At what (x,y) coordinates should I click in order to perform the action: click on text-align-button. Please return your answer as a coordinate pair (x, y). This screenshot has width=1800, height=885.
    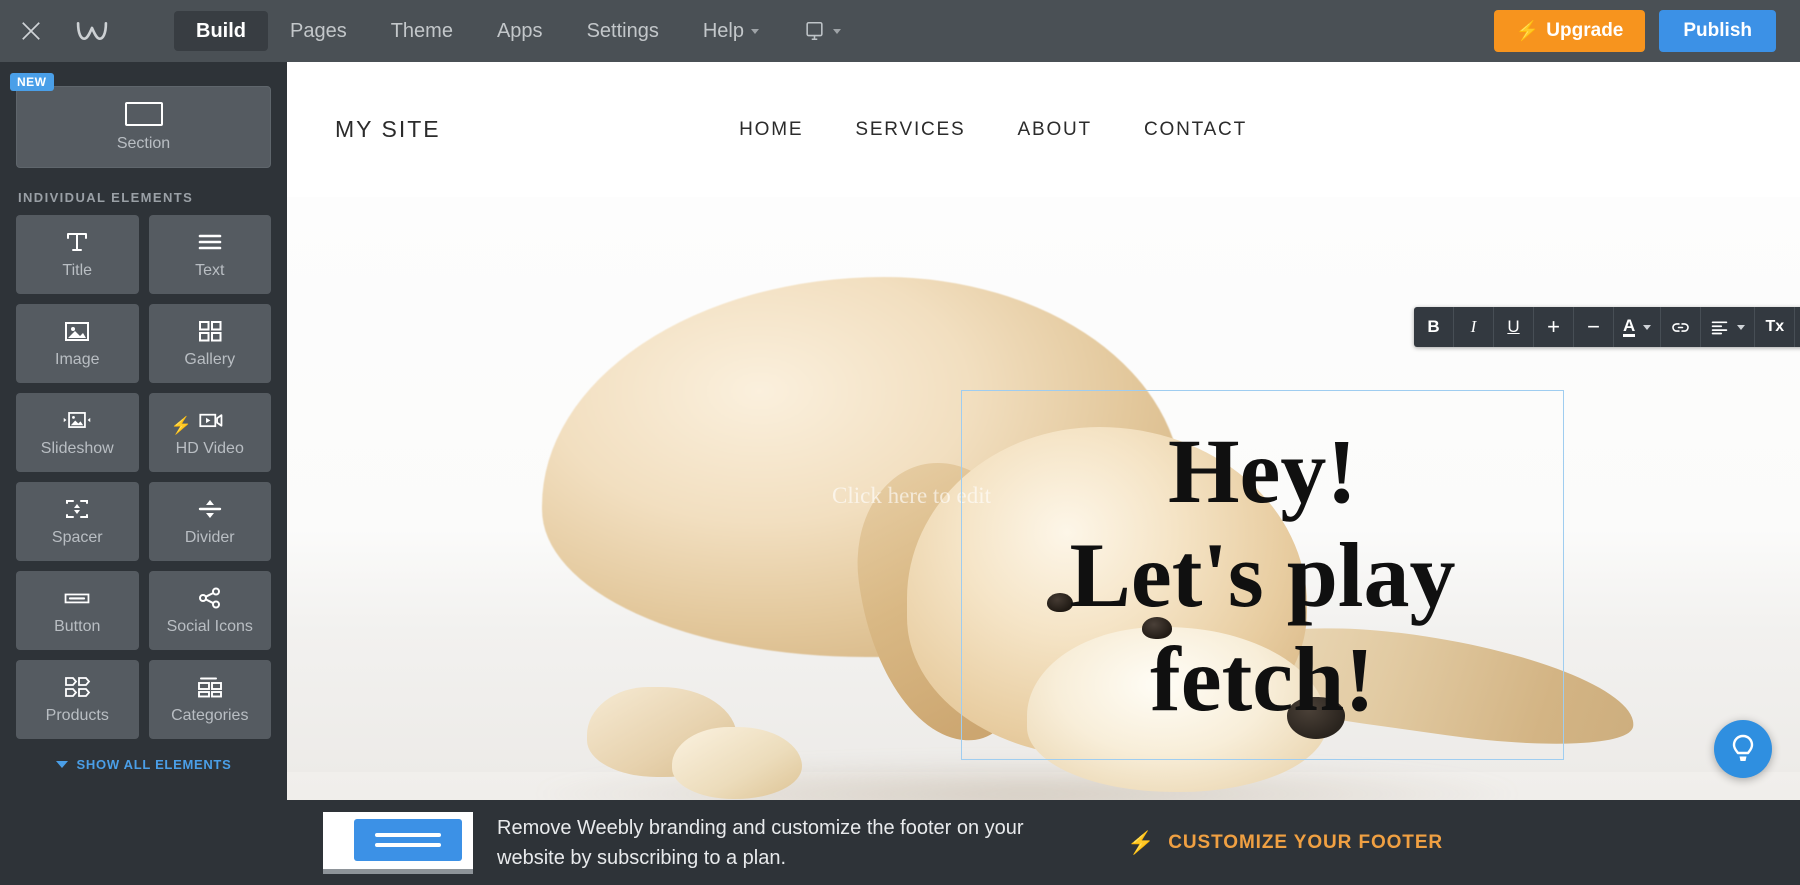
    Looking at the image, I should click on (1728, 327).